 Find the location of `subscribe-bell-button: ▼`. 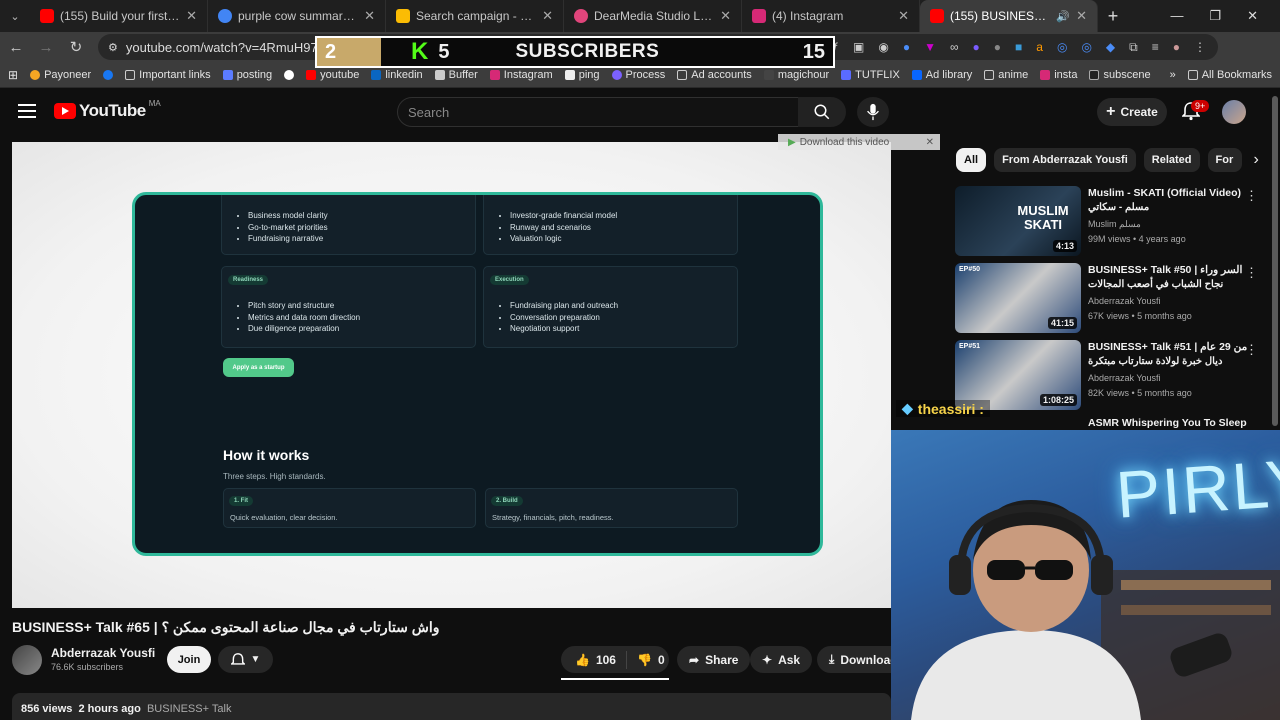

subscribe-bell-button: ▼ is located at coordinates (245, 659).